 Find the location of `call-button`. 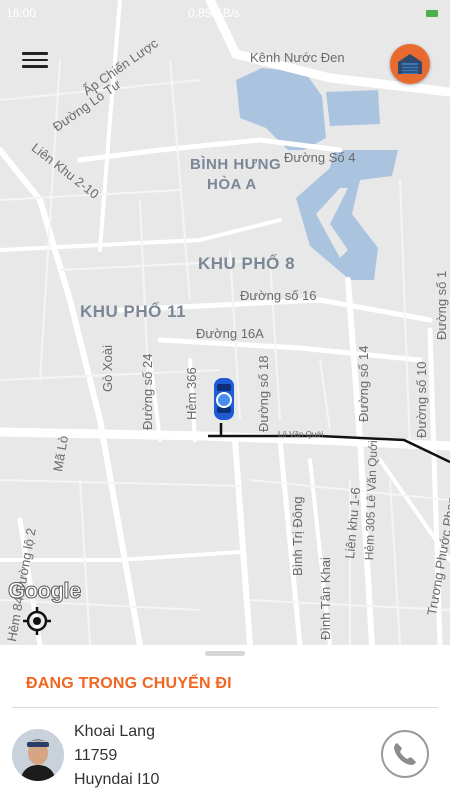

call-button is located at coordinates (405, 754).